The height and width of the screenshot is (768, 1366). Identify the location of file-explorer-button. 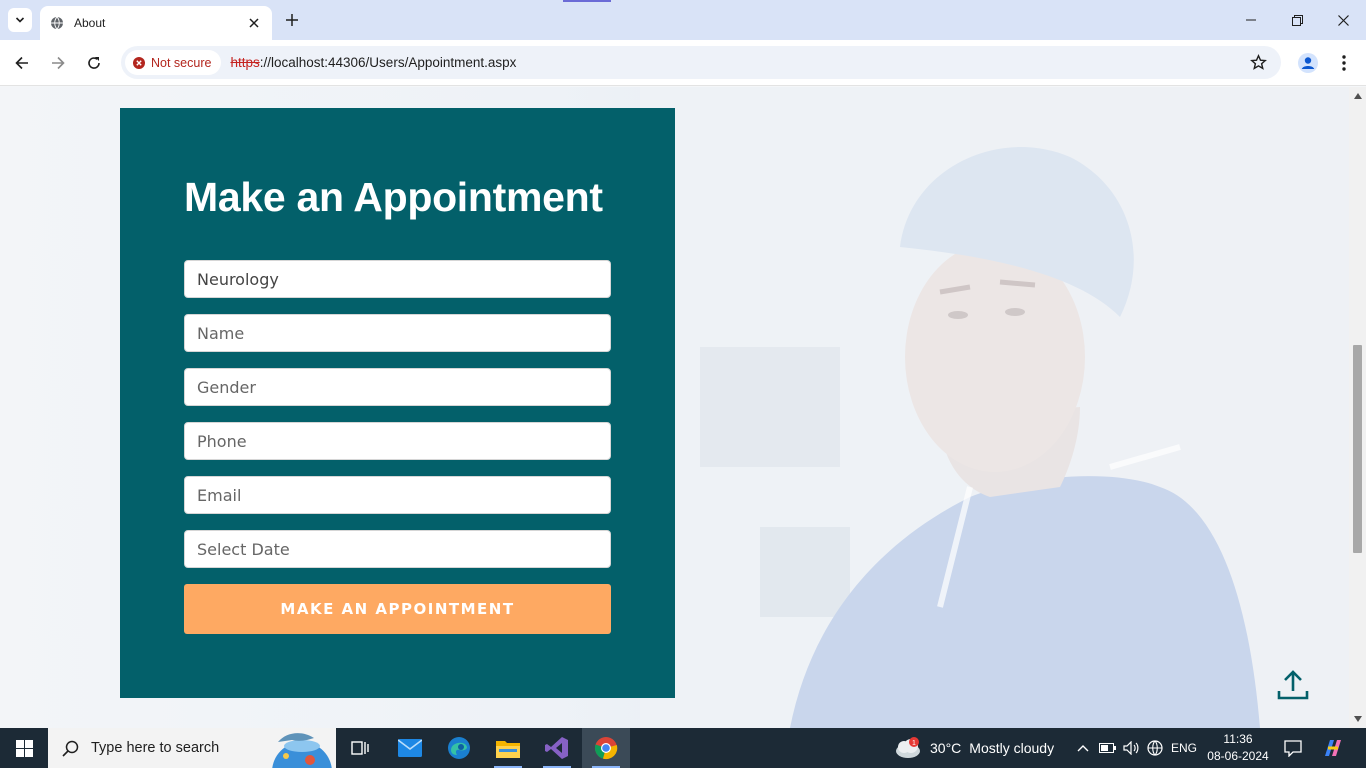
(508, 748).